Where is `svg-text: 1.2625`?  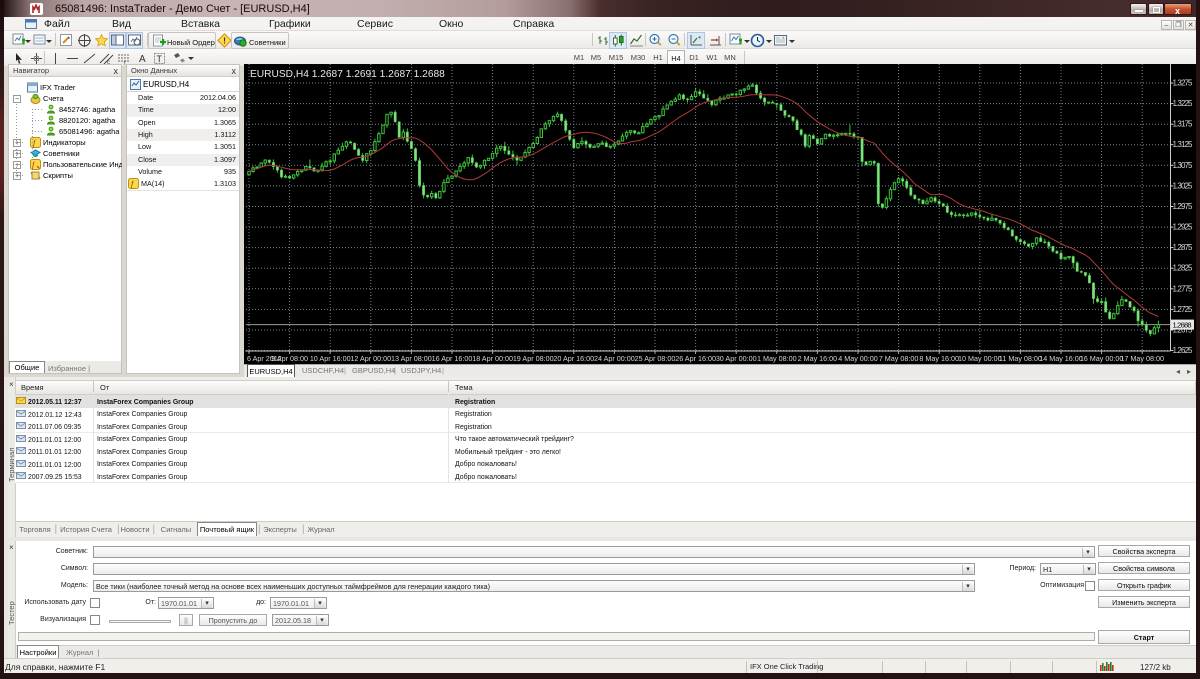 svg-text: 1.2625 is located at coordinates (1183, 350).